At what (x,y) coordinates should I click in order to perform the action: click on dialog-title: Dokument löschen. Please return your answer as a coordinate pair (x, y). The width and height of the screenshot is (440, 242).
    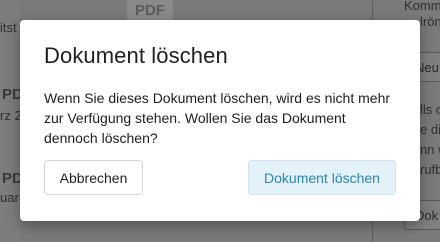
    Looking at the image, I should click on (136, 55).